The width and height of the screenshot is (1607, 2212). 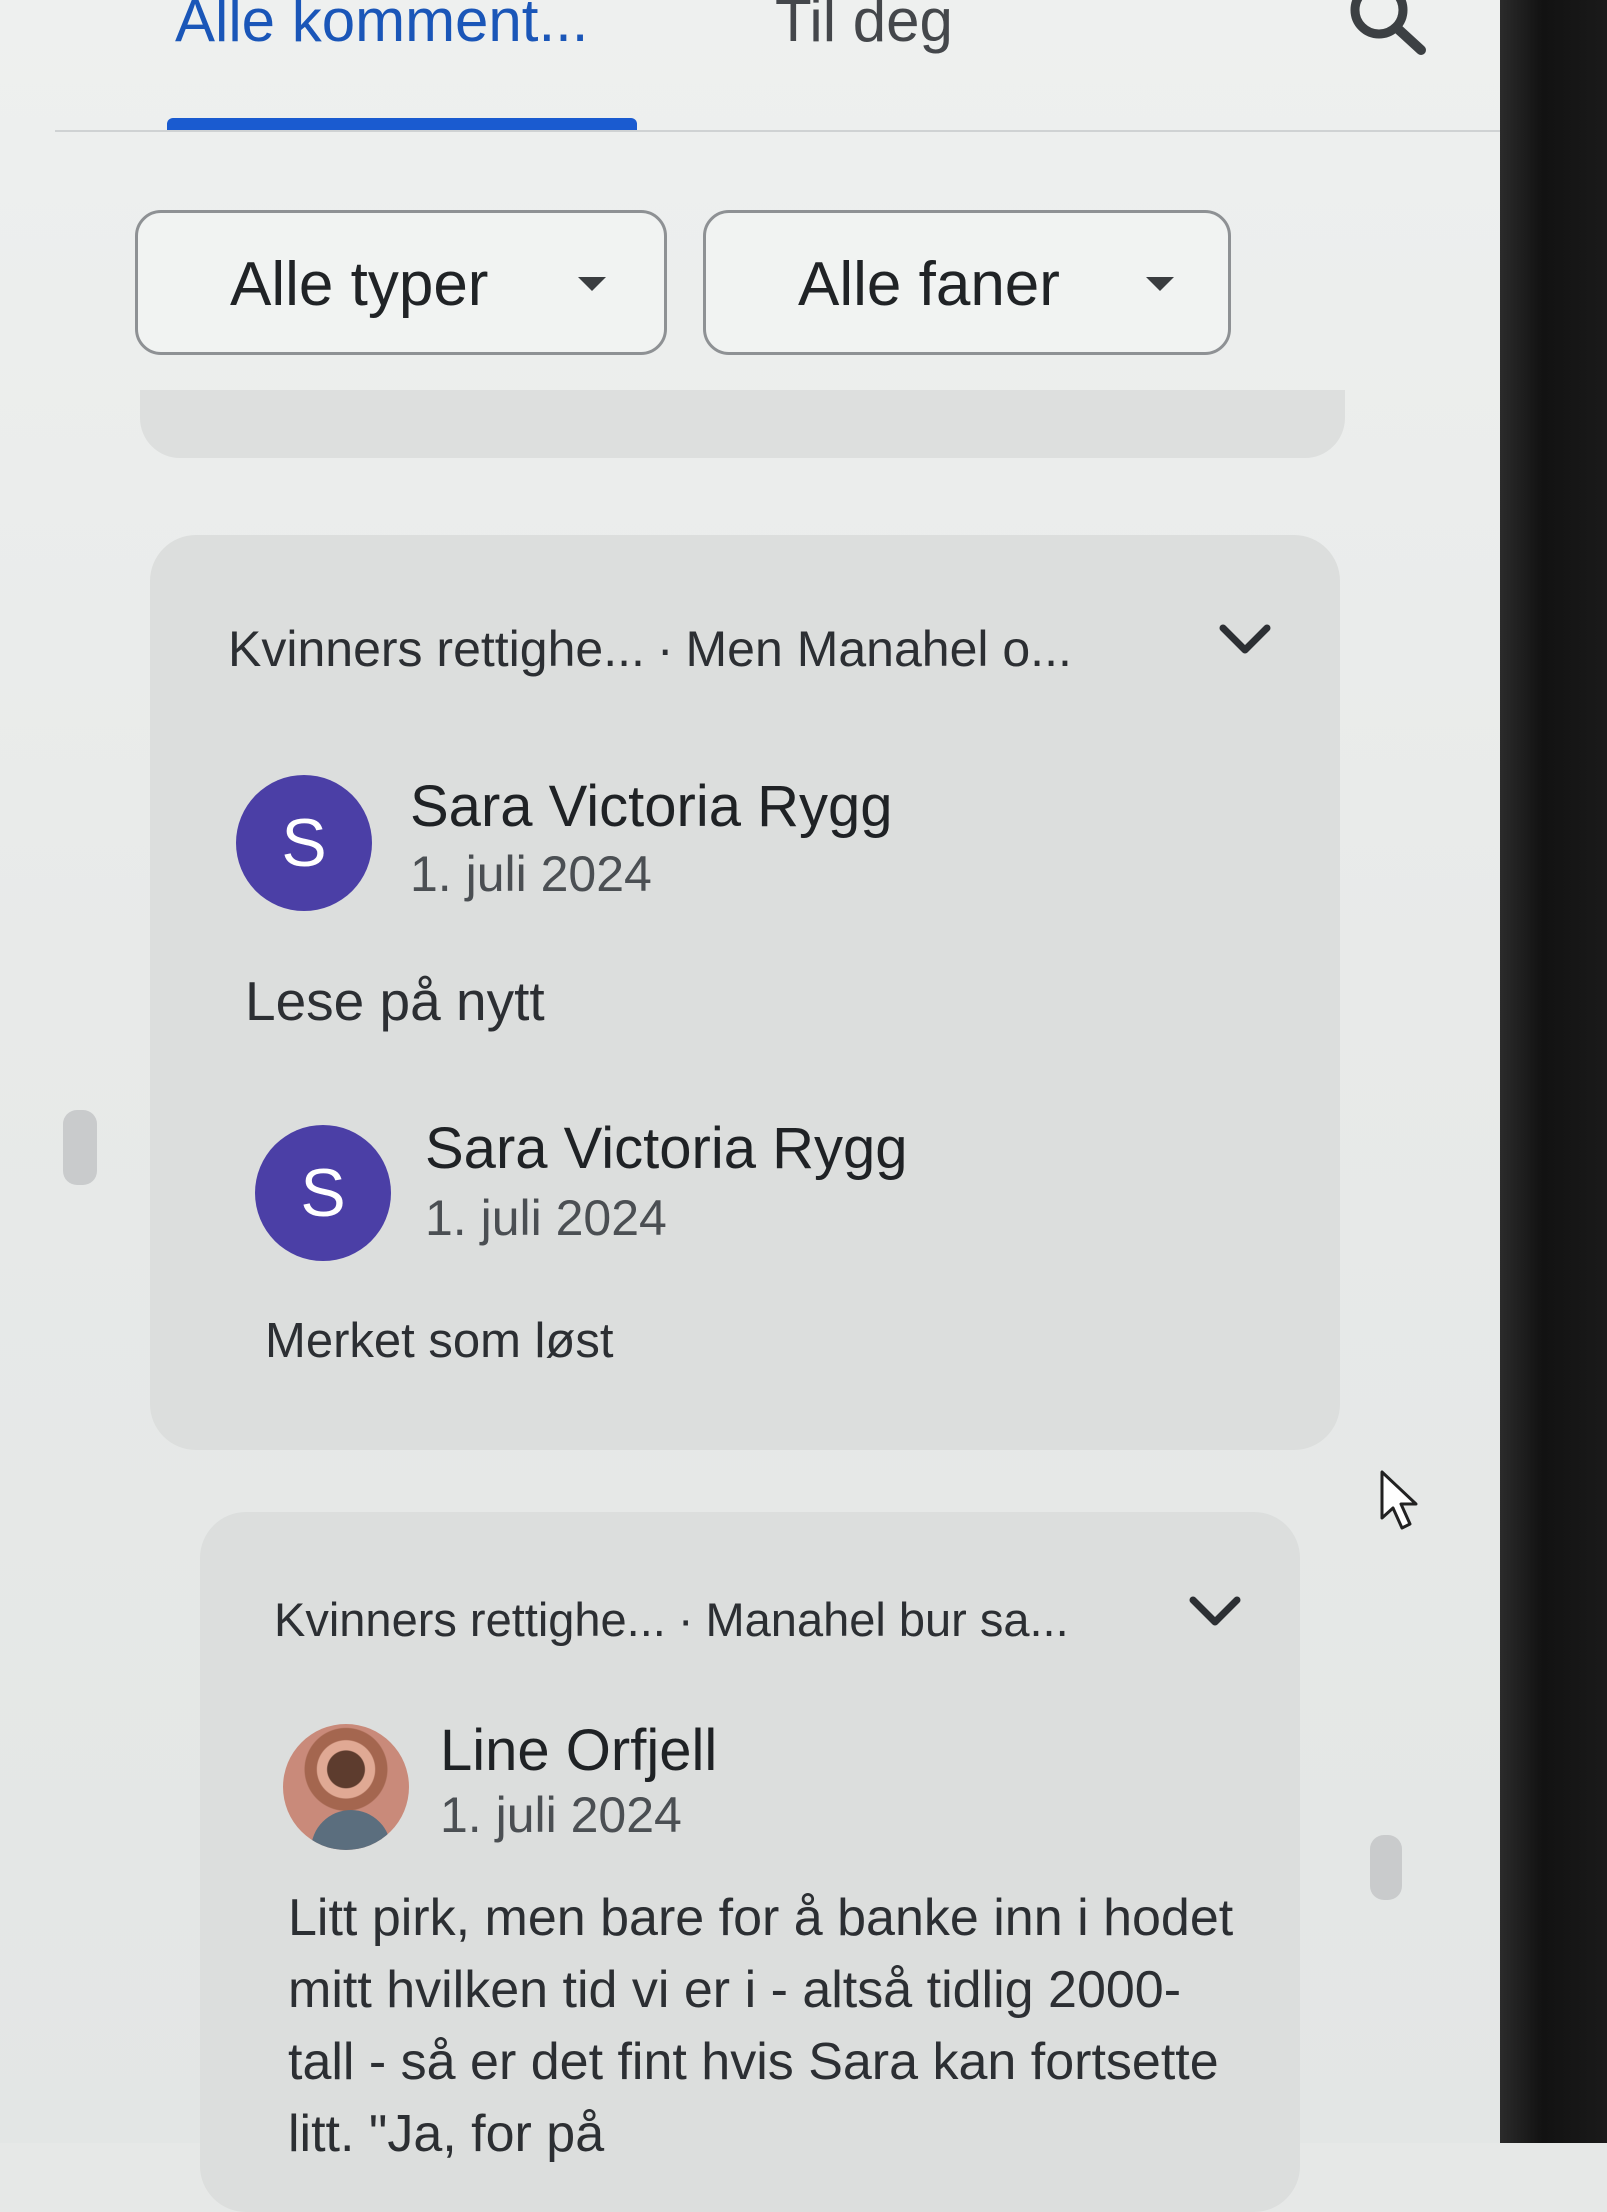 What do you see at coordinates (1399, 1500) in the screenshot?
I see `mouse-pointer-icon` at bounding box center [1399, 1500].